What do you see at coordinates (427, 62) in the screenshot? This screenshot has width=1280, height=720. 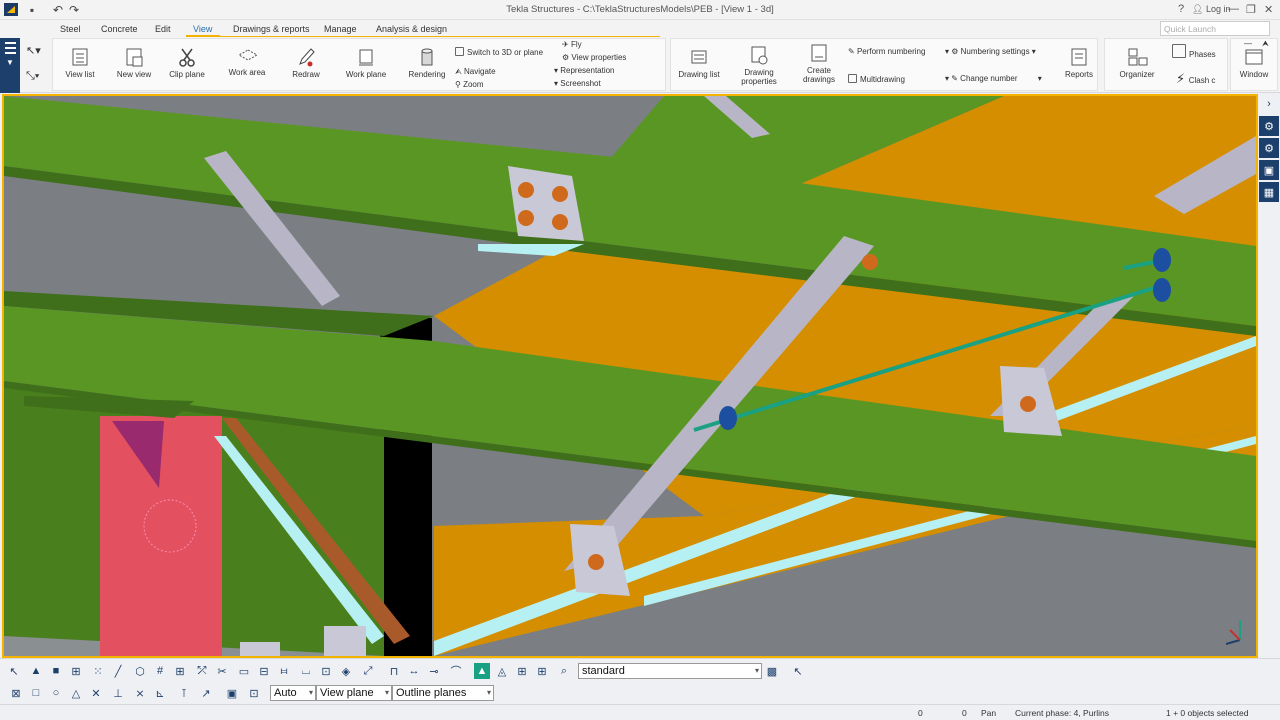 I see `rendering-button: Rendering` at bounding box center [427, 62].